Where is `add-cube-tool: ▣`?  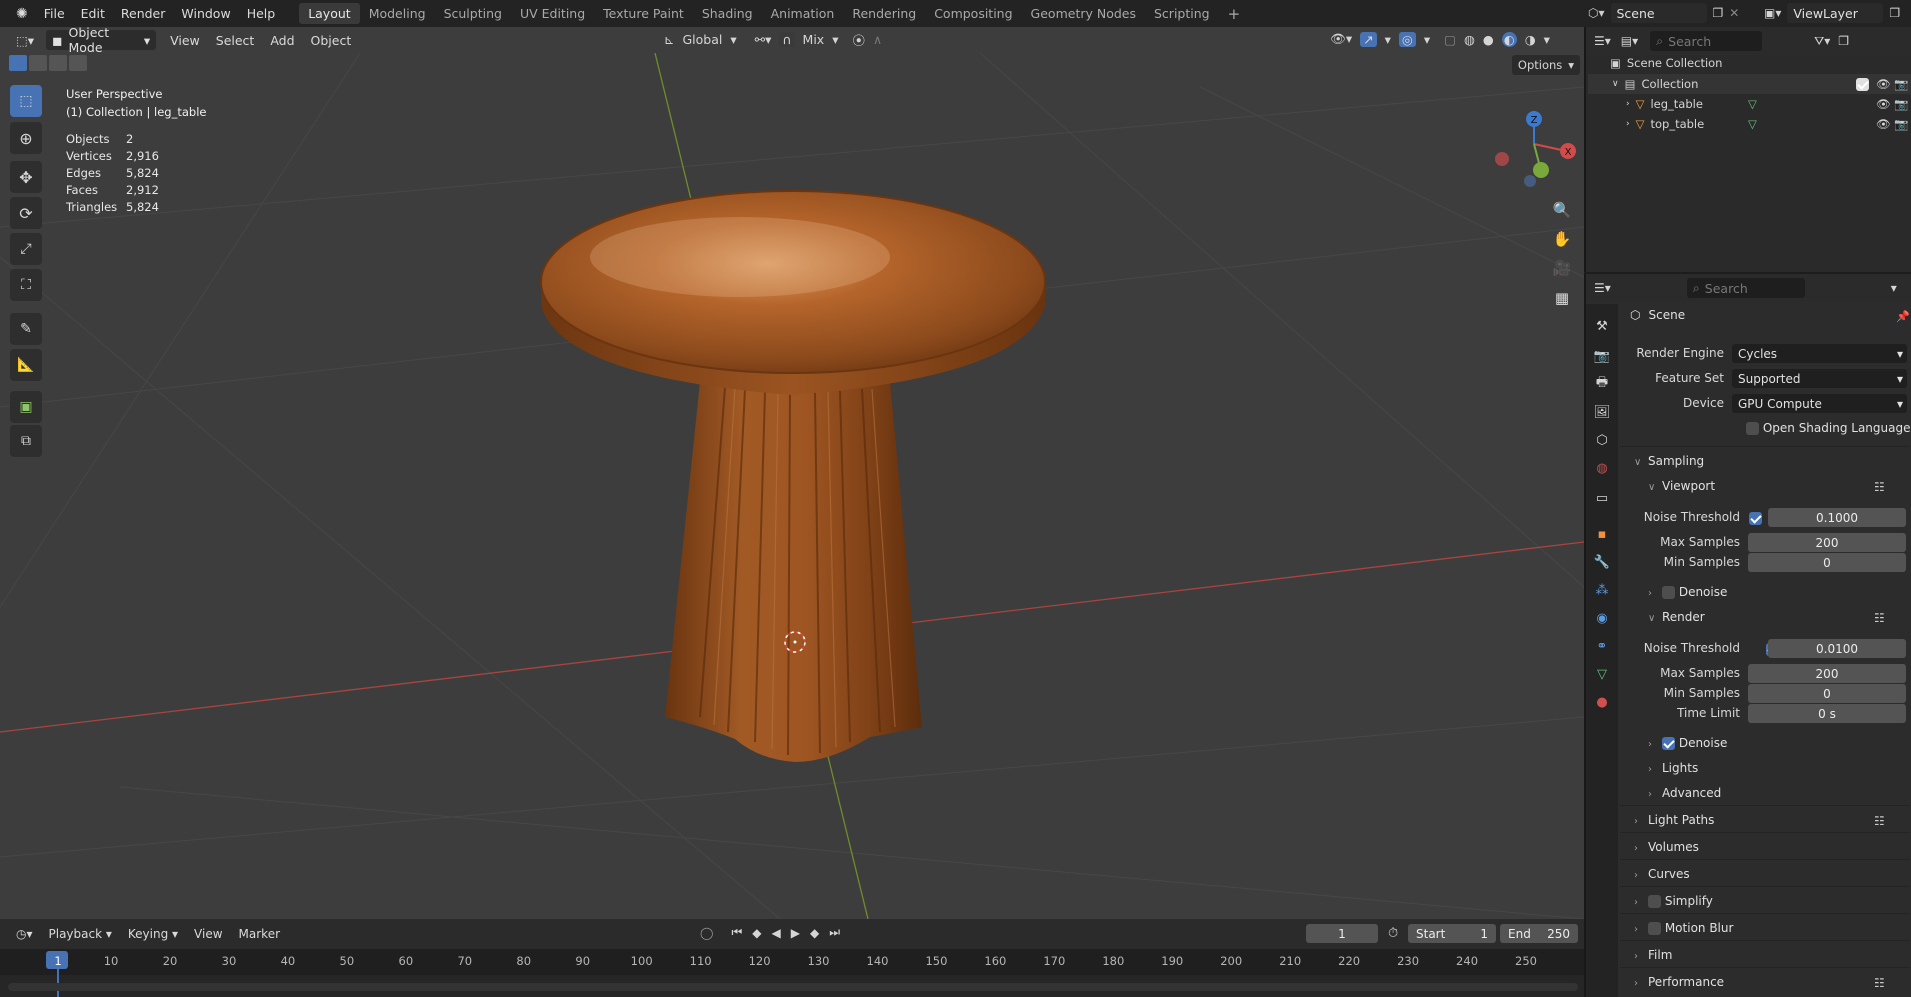 add-cube-tool: ▣ is located at coordinates (26, 407).